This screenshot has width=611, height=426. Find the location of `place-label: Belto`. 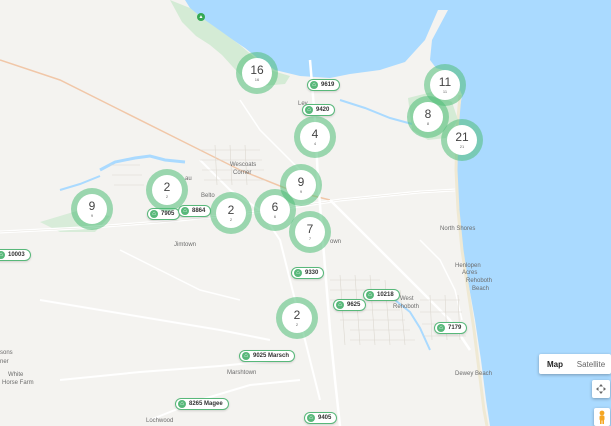

place-label: Belto is located at coordinates (208, 196).